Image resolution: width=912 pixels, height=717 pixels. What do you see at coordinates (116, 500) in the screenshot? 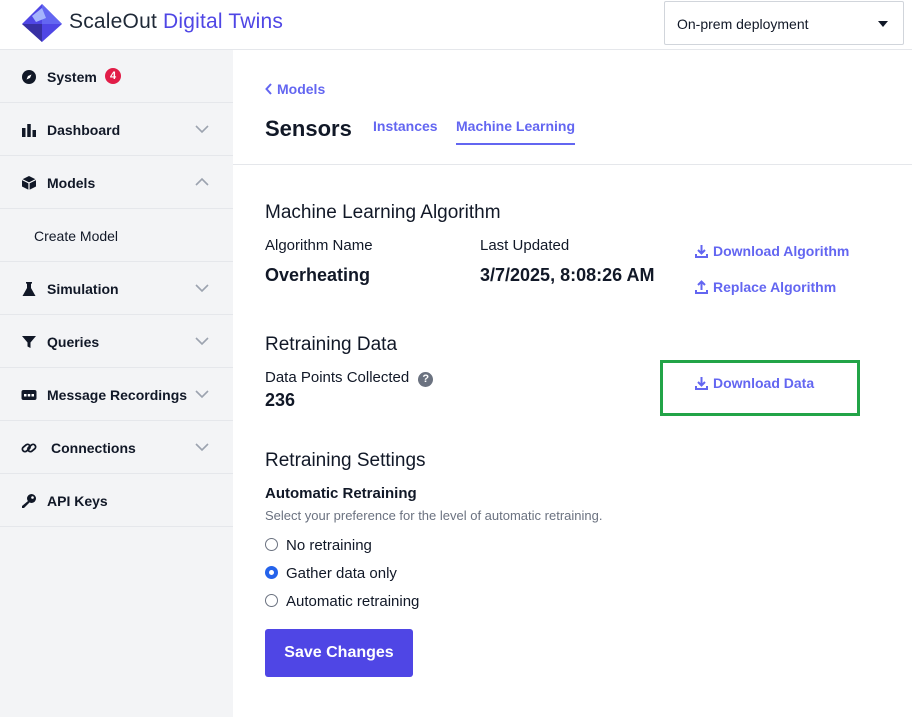
I see `sidebar-item-api-keys: API Keys` at bounding box center [116, 500].